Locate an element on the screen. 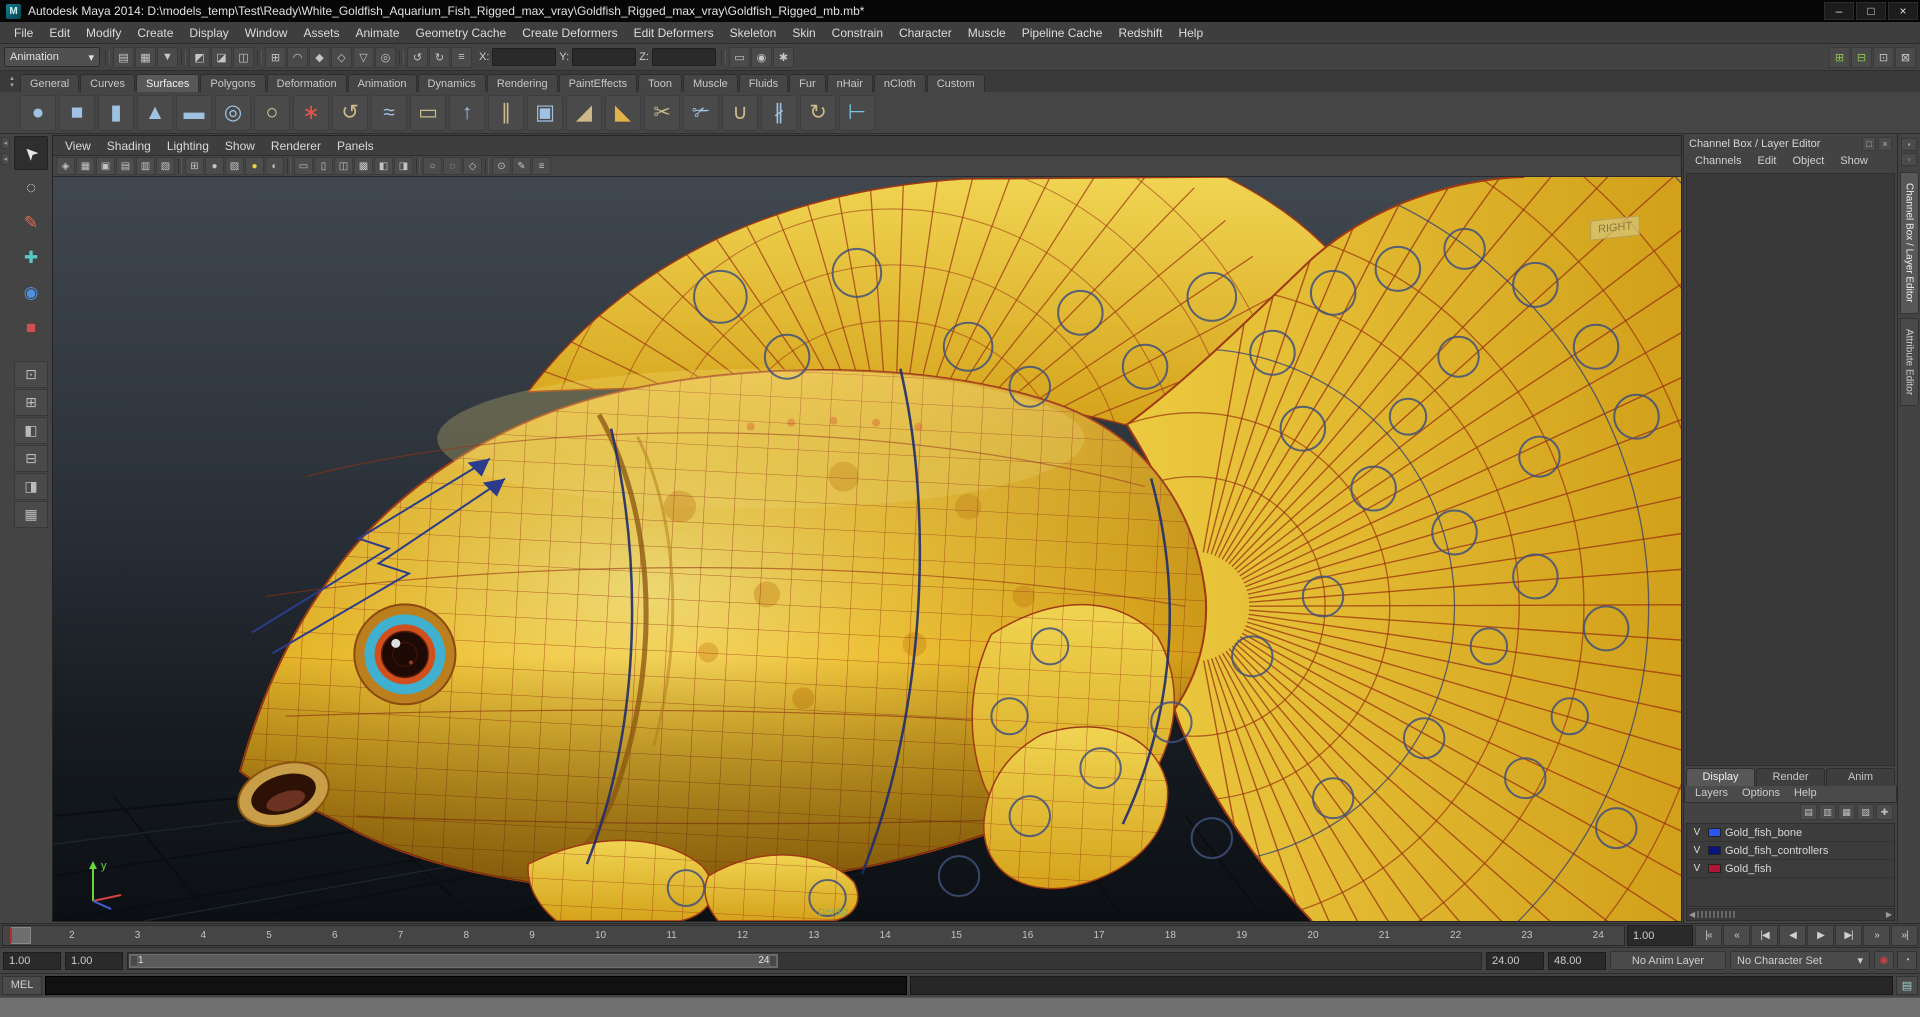 This screenshot has width=1920, height=1017. shelf-tab-ncloth: nCloth is located at coordinates (899, 83).